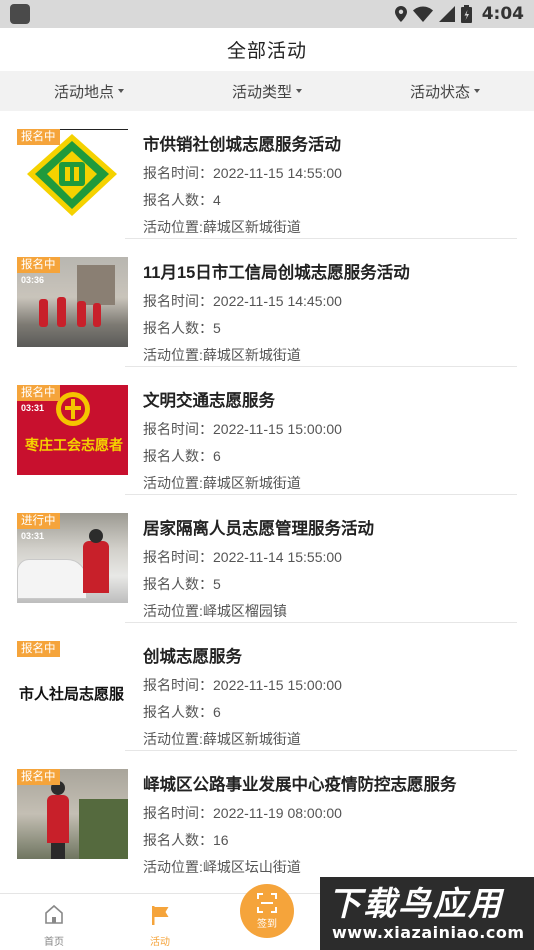  Describe the element at coordinates (83, 92) in the screenshot. I see `filter-location-label: 活动地点` at that location.